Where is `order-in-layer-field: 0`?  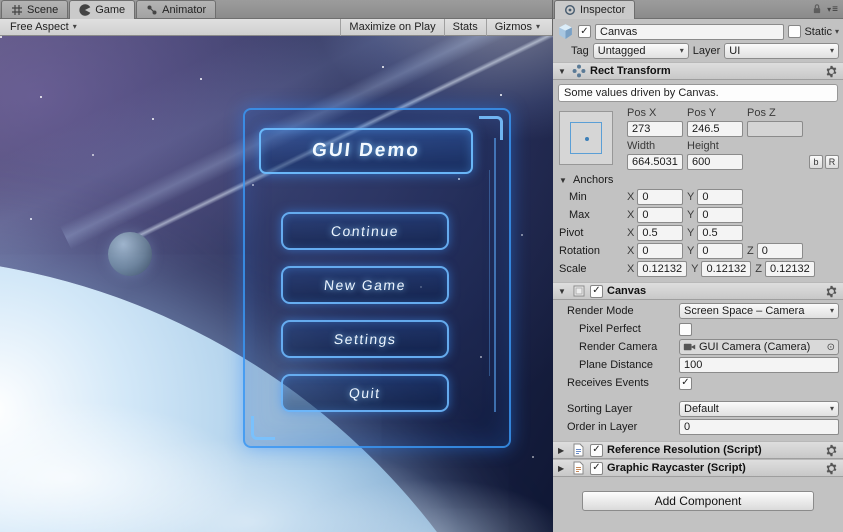 order-in-layer-field: 0 is located at coordinates (759, 427).